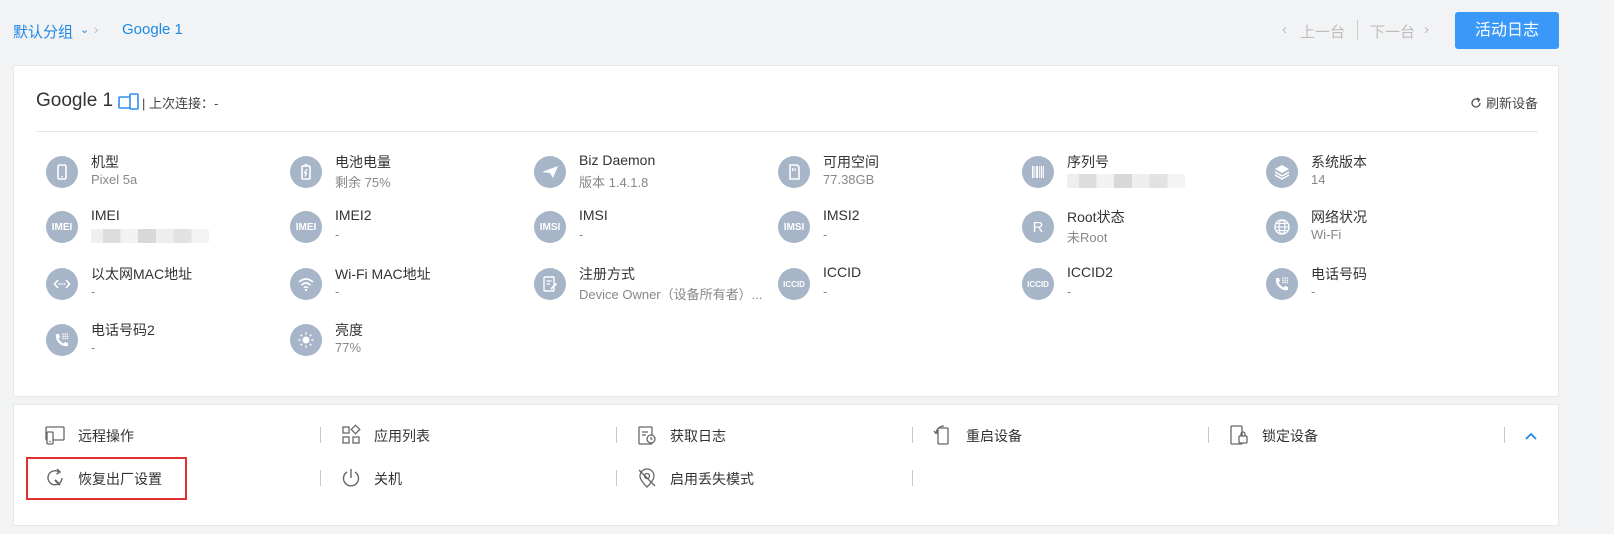 The height and width of the screenshot is (534, 1614). What do you see at coordinates (898, 229) in the screenshot?
I see `info-item: IMSI IMSI2 -` at bounding box center [898, 229].